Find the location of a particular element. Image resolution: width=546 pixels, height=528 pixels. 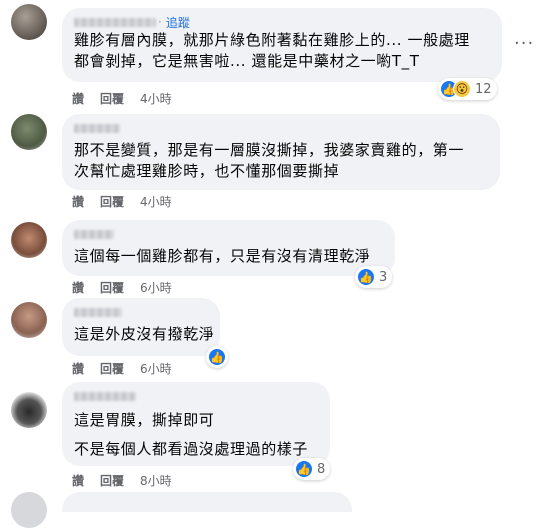

reaction-summary: 👍 8 is located at coordinates (312, 469).